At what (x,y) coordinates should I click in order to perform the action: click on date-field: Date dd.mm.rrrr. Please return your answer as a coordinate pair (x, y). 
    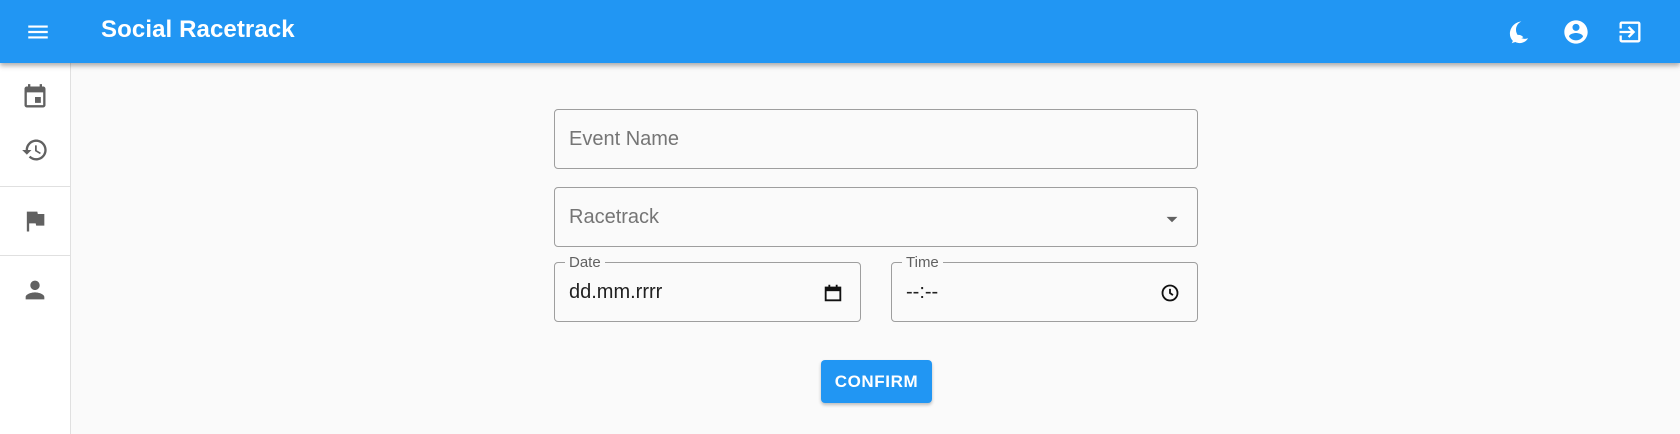
    Looking at the image, I should click on (707, 288).